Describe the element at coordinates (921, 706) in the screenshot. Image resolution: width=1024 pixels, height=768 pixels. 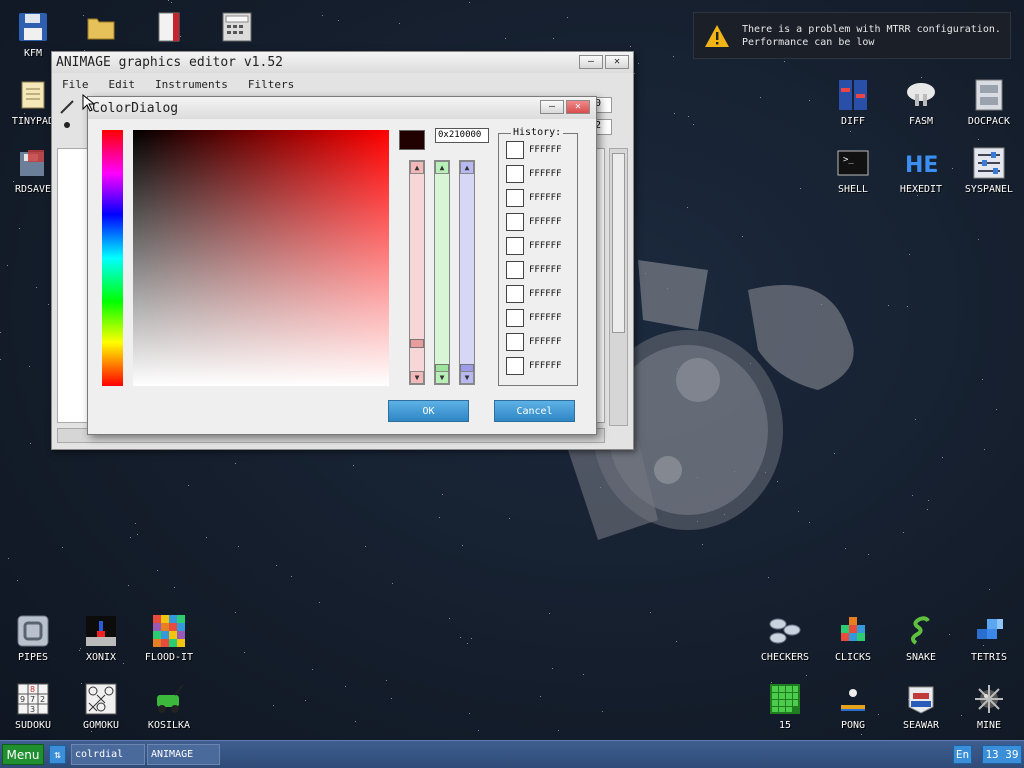
I see `desktop-icon-seawar: SEAWAR` at that location.